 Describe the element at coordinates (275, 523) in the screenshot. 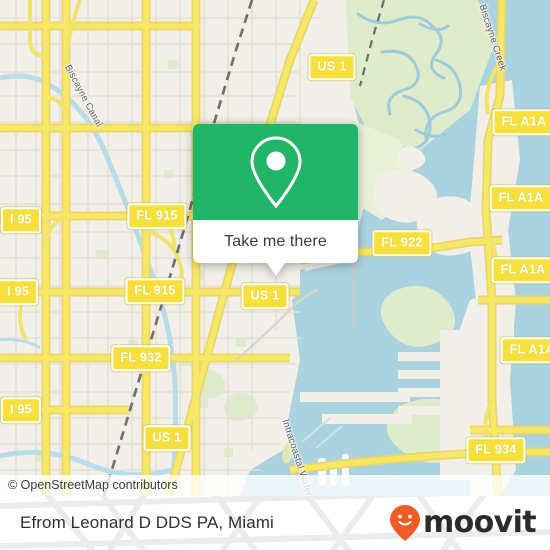

I see `footer-bar: Efrom Leonard D DDS PA, Miami moovit` at that location.